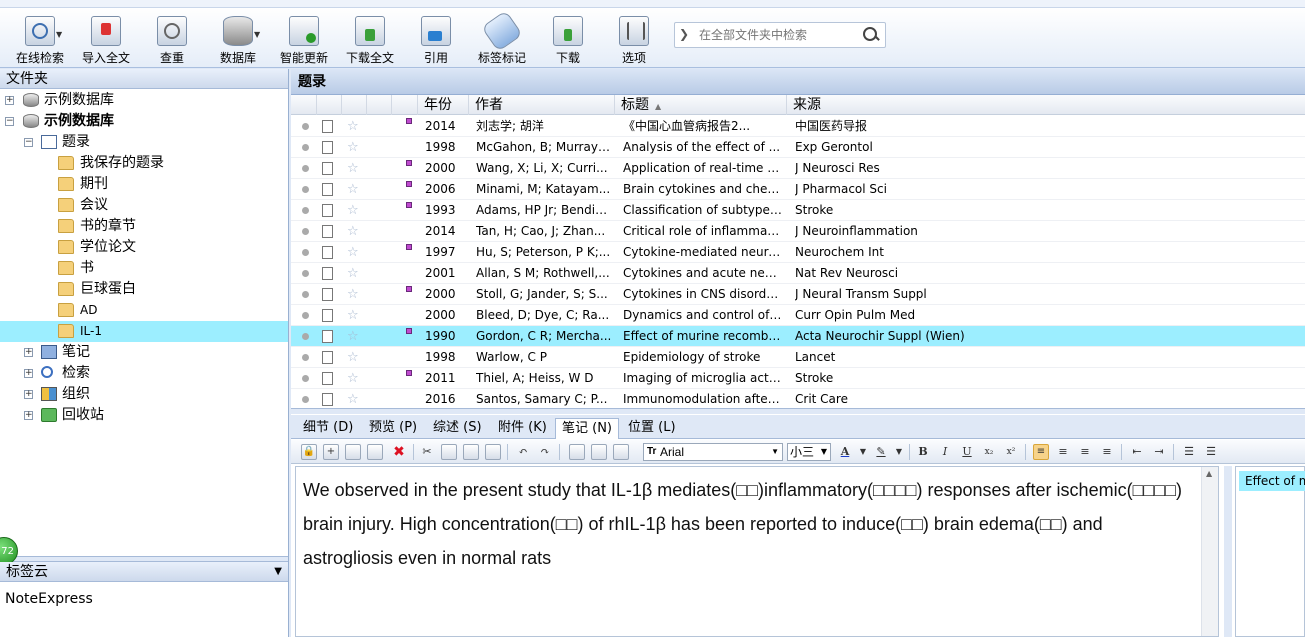  Describe the element at coordinates (502, 38) in the screenshot. I see `tag-mark-button: 标签标记` at that location.